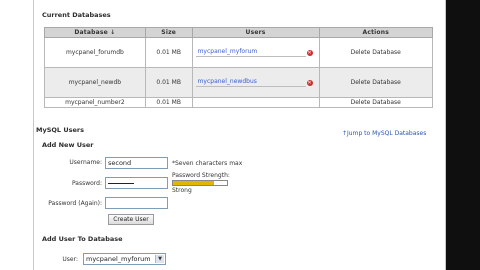  I want to click on password-strength-value: Strong, so click(182, 190).